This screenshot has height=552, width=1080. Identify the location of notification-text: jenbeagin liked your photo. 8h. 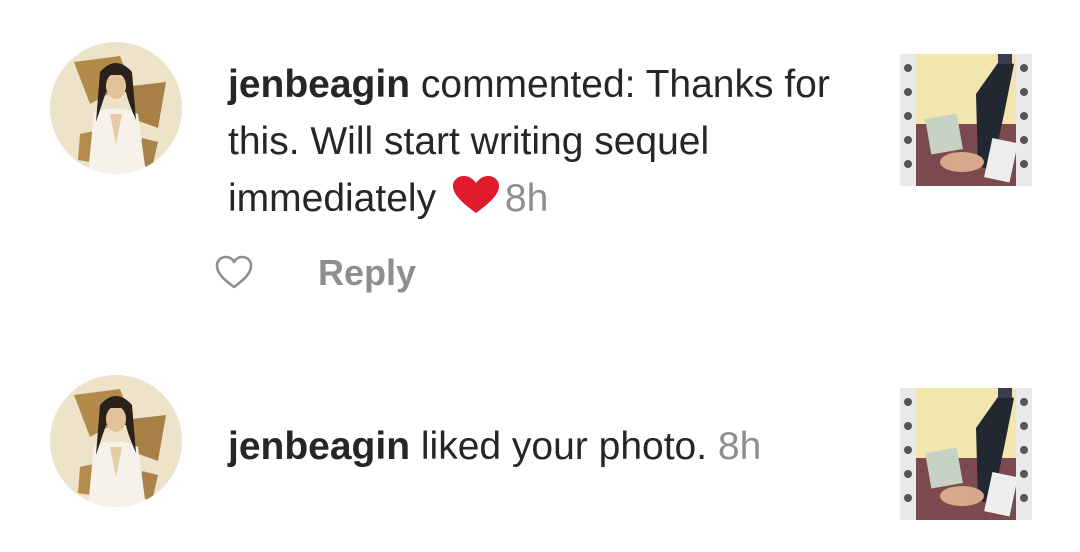
(543, 446).